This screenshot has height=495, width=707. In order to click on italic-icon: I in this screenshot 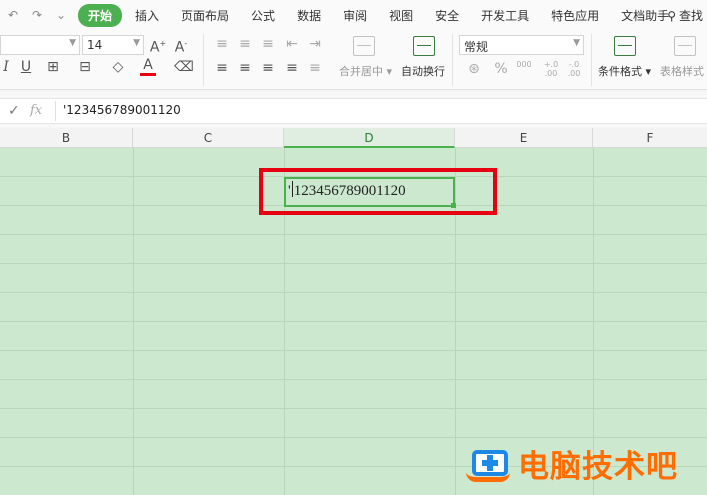, I will do `click(6, 67)`.